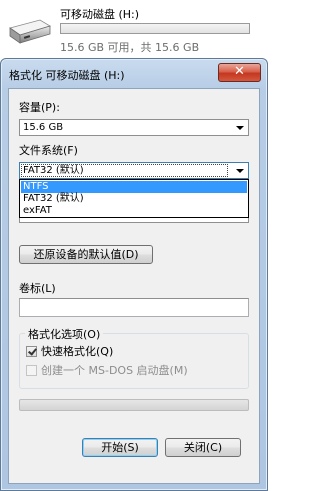 This screenshot has height=491, width=320. Describe the element at coordinates (134, 357) in the screenshot. I see `format-options-group: 格式化选项(O) 快速格式化(Q) 创建一个 MS-DOS 启动盘(M)` at that location.